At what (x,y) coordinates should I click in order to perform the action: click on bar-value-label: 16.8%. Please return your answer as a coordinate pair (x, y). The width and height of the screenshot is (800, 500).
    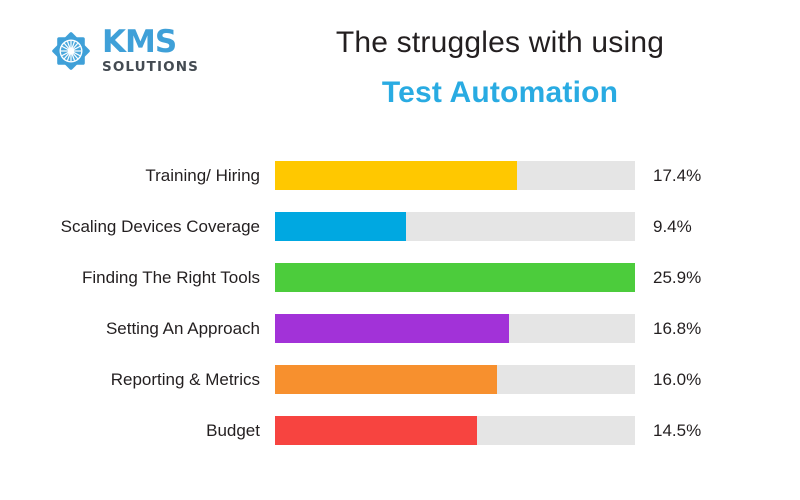
    Looking at the image, I should click on (677, 328).